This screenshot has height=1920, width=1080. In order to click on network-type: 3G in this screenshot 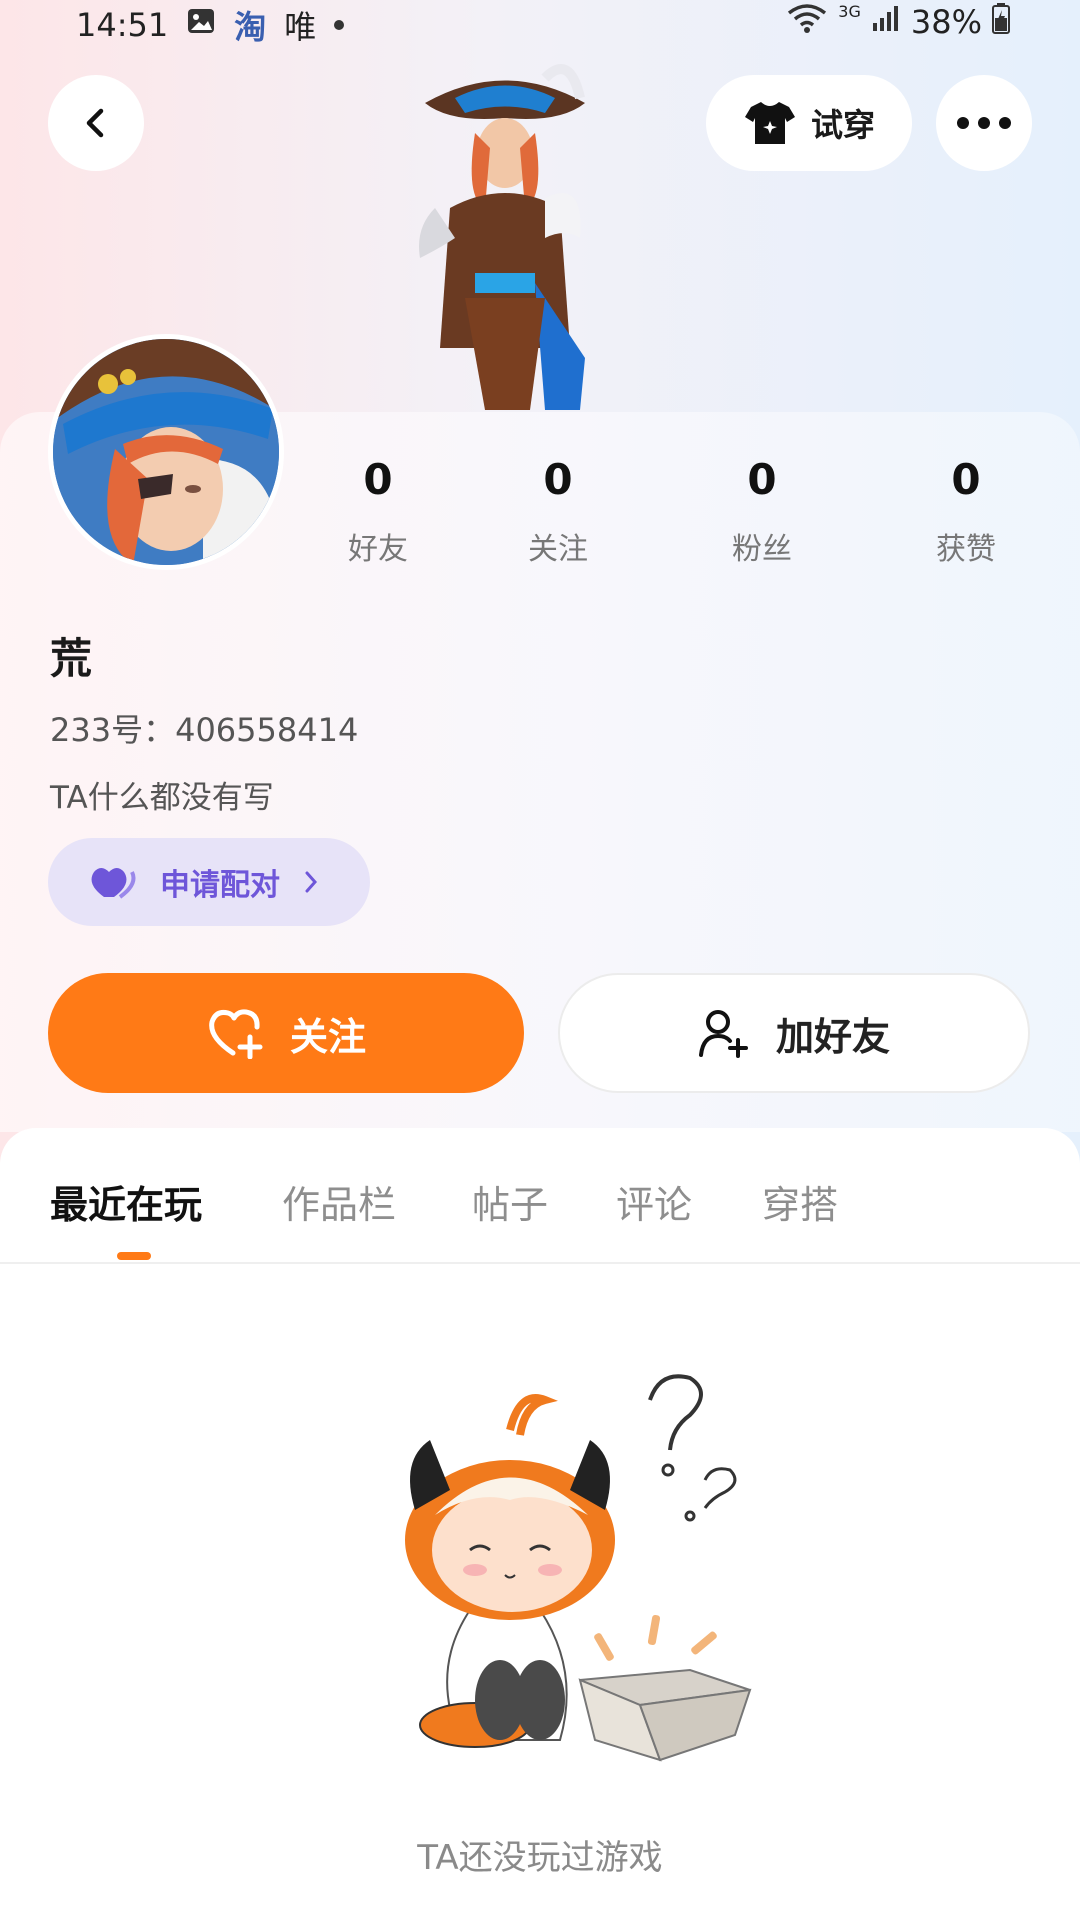, I will do `click(849, 11)`.